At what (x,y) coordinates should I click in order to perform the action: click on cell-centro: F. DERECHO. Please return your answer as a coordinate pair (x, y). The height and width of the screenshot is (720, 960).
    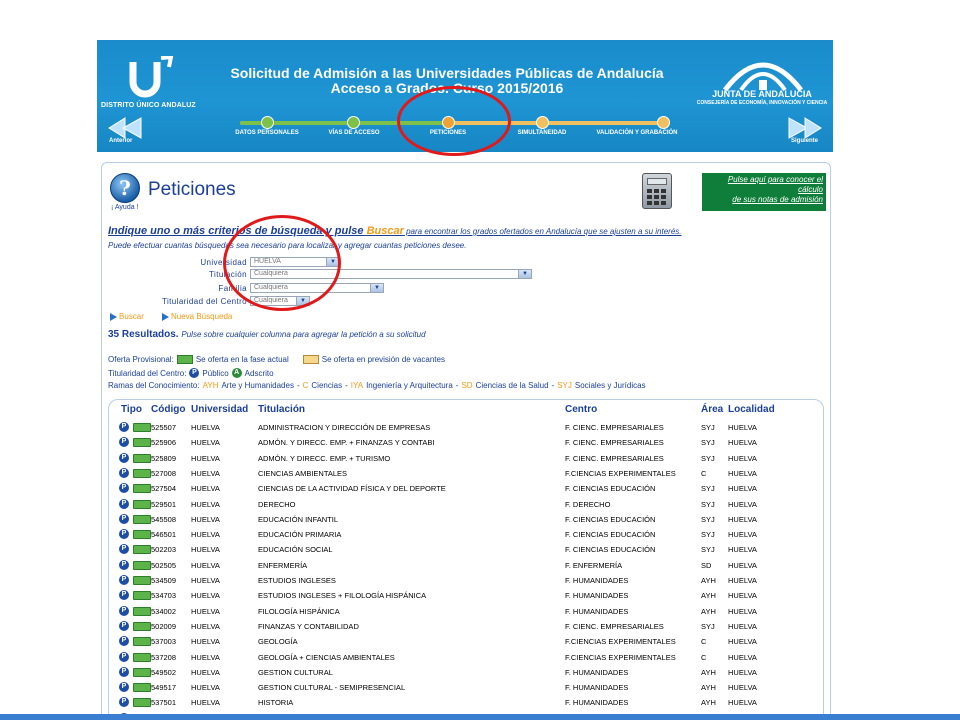
    Looking at the image, I should click on (587, 504).